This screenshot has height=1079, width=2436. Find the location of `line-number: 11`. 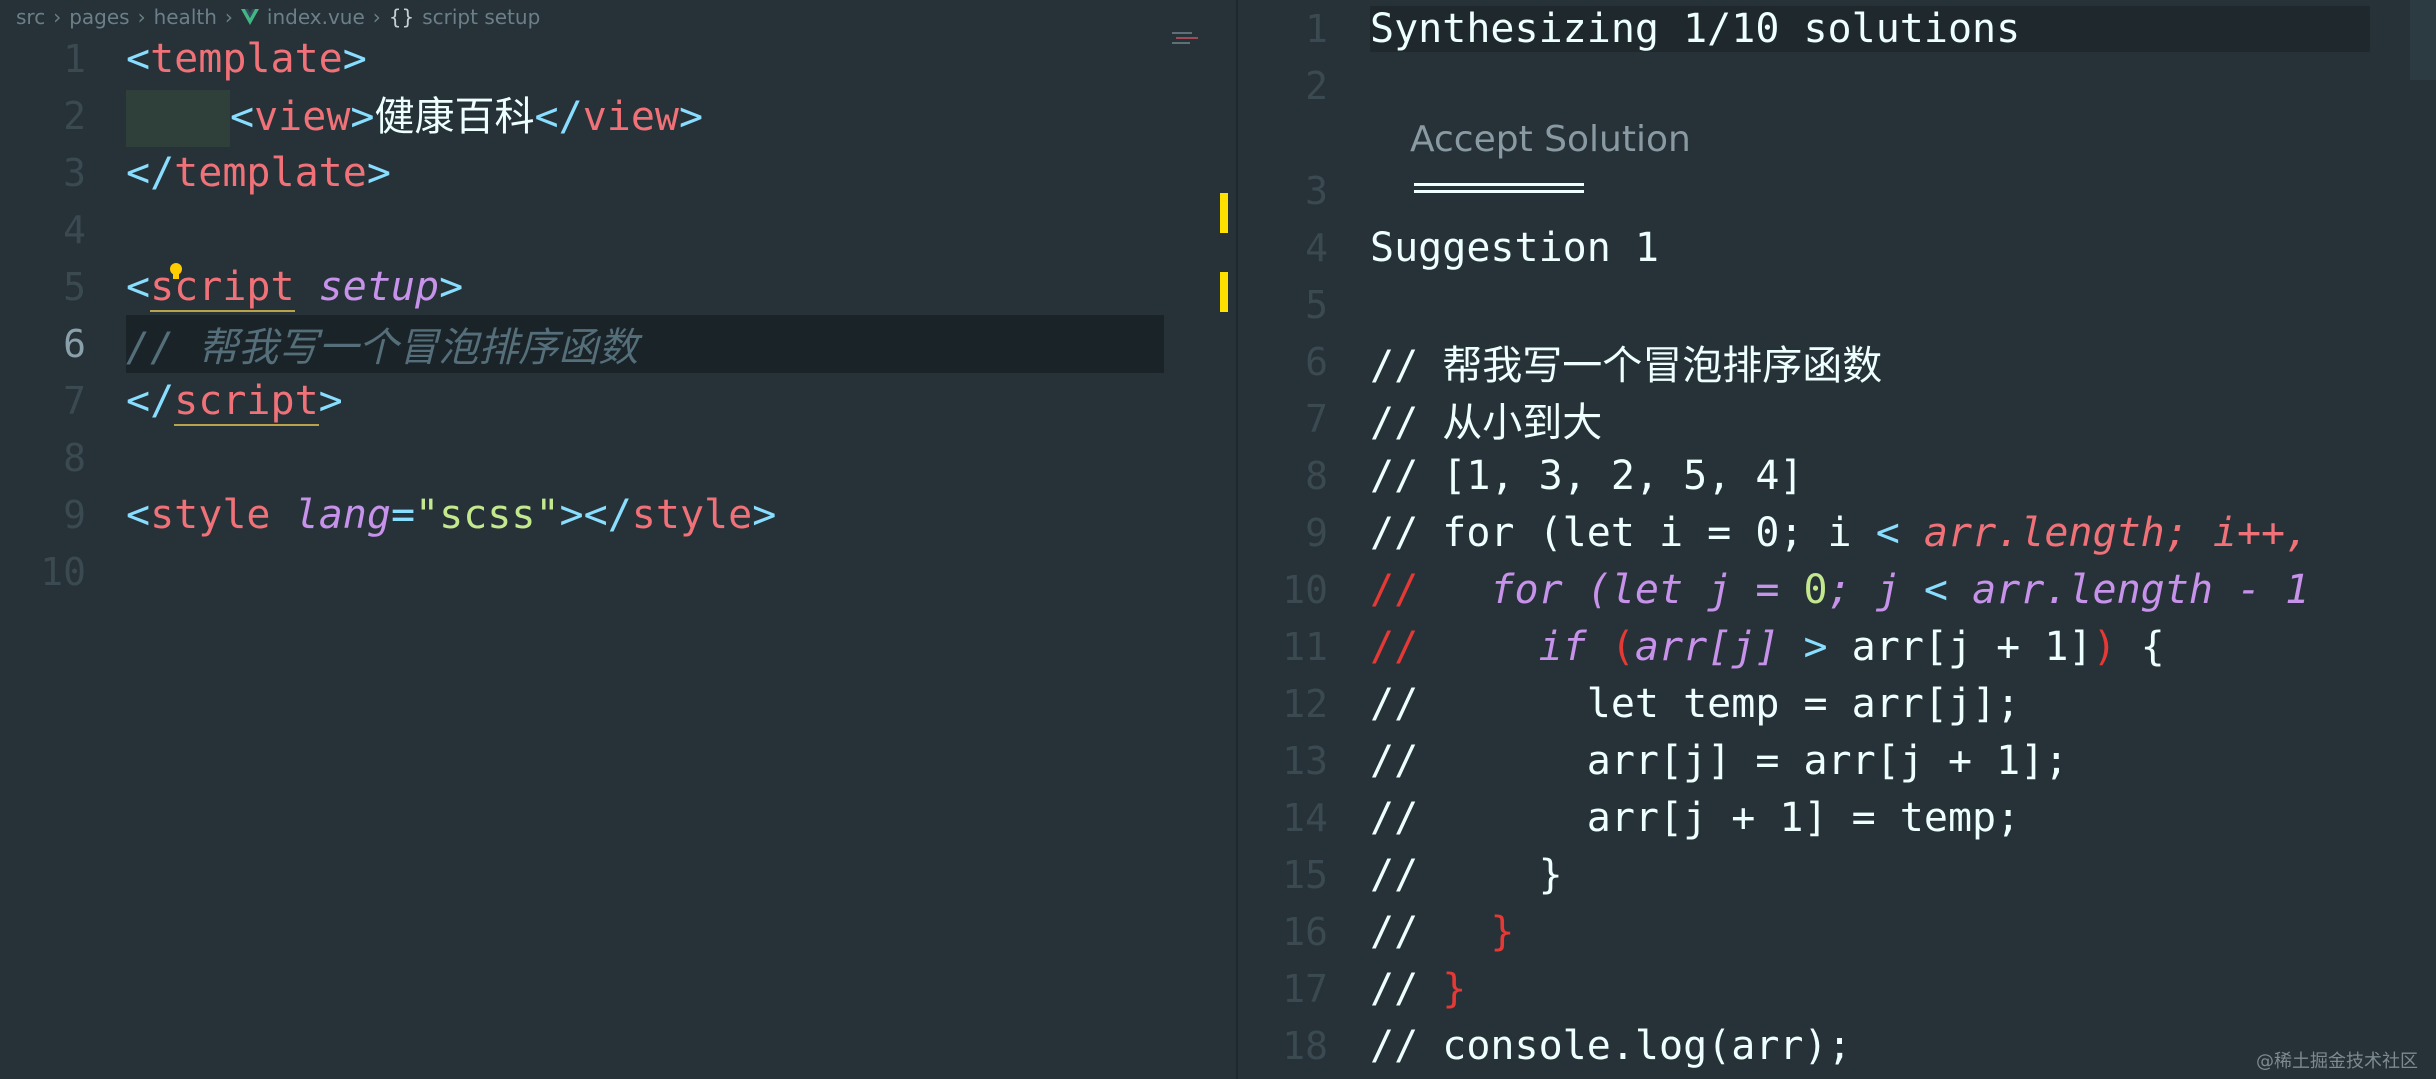

line-number: 11 is located at coordinates (1305, 646).